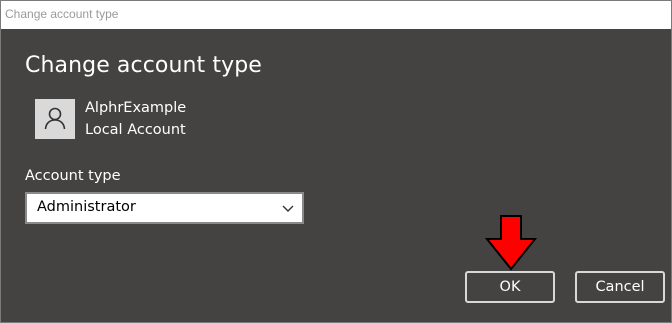  I want to click on account-type-dropdown: Administrator, so click(164, 208).